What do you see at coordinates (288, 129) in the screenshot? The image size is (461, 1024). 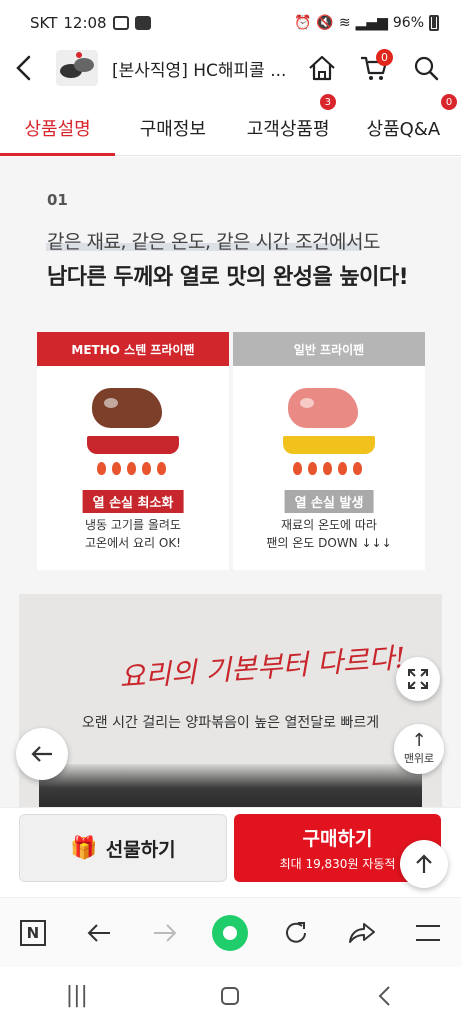 I see `tab-label: 고객상품평` at bounding box center [288, 129].